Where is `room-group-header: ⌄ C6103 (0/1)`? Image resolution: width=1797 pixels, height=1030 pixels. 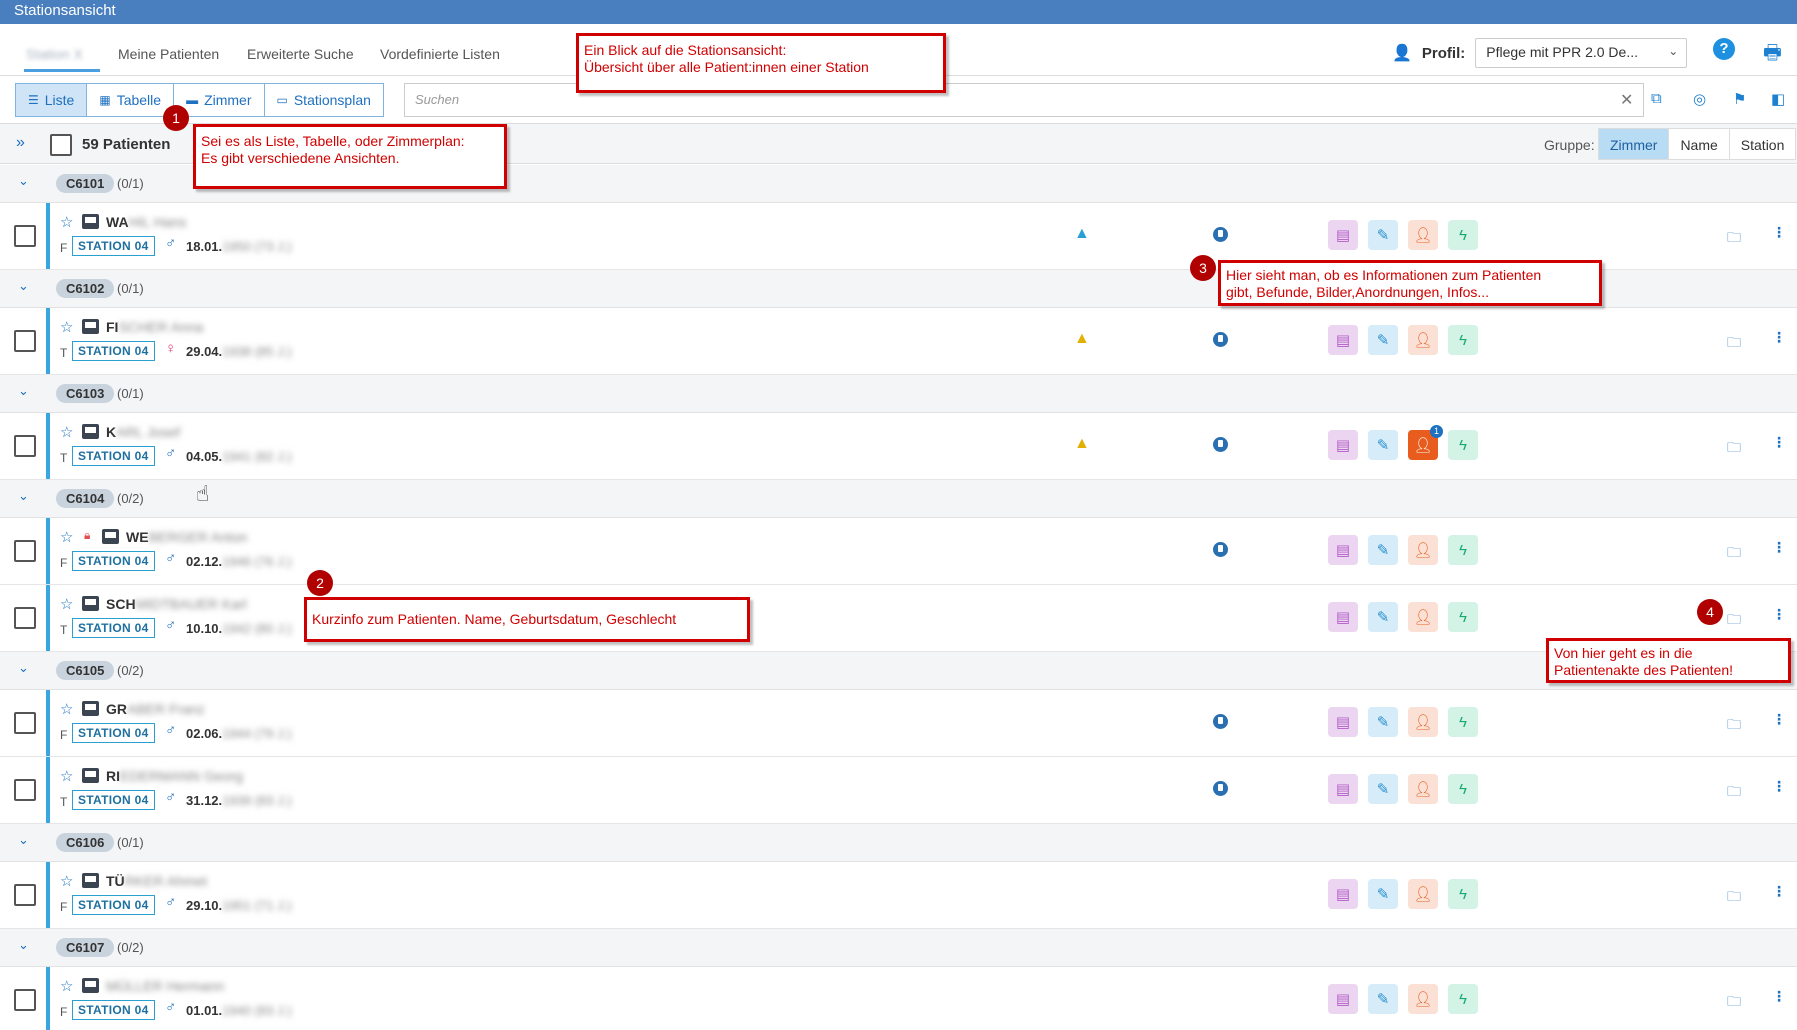
room-group-header: ⌄ C6103 (0/1) is located at coordinates (898, 394).